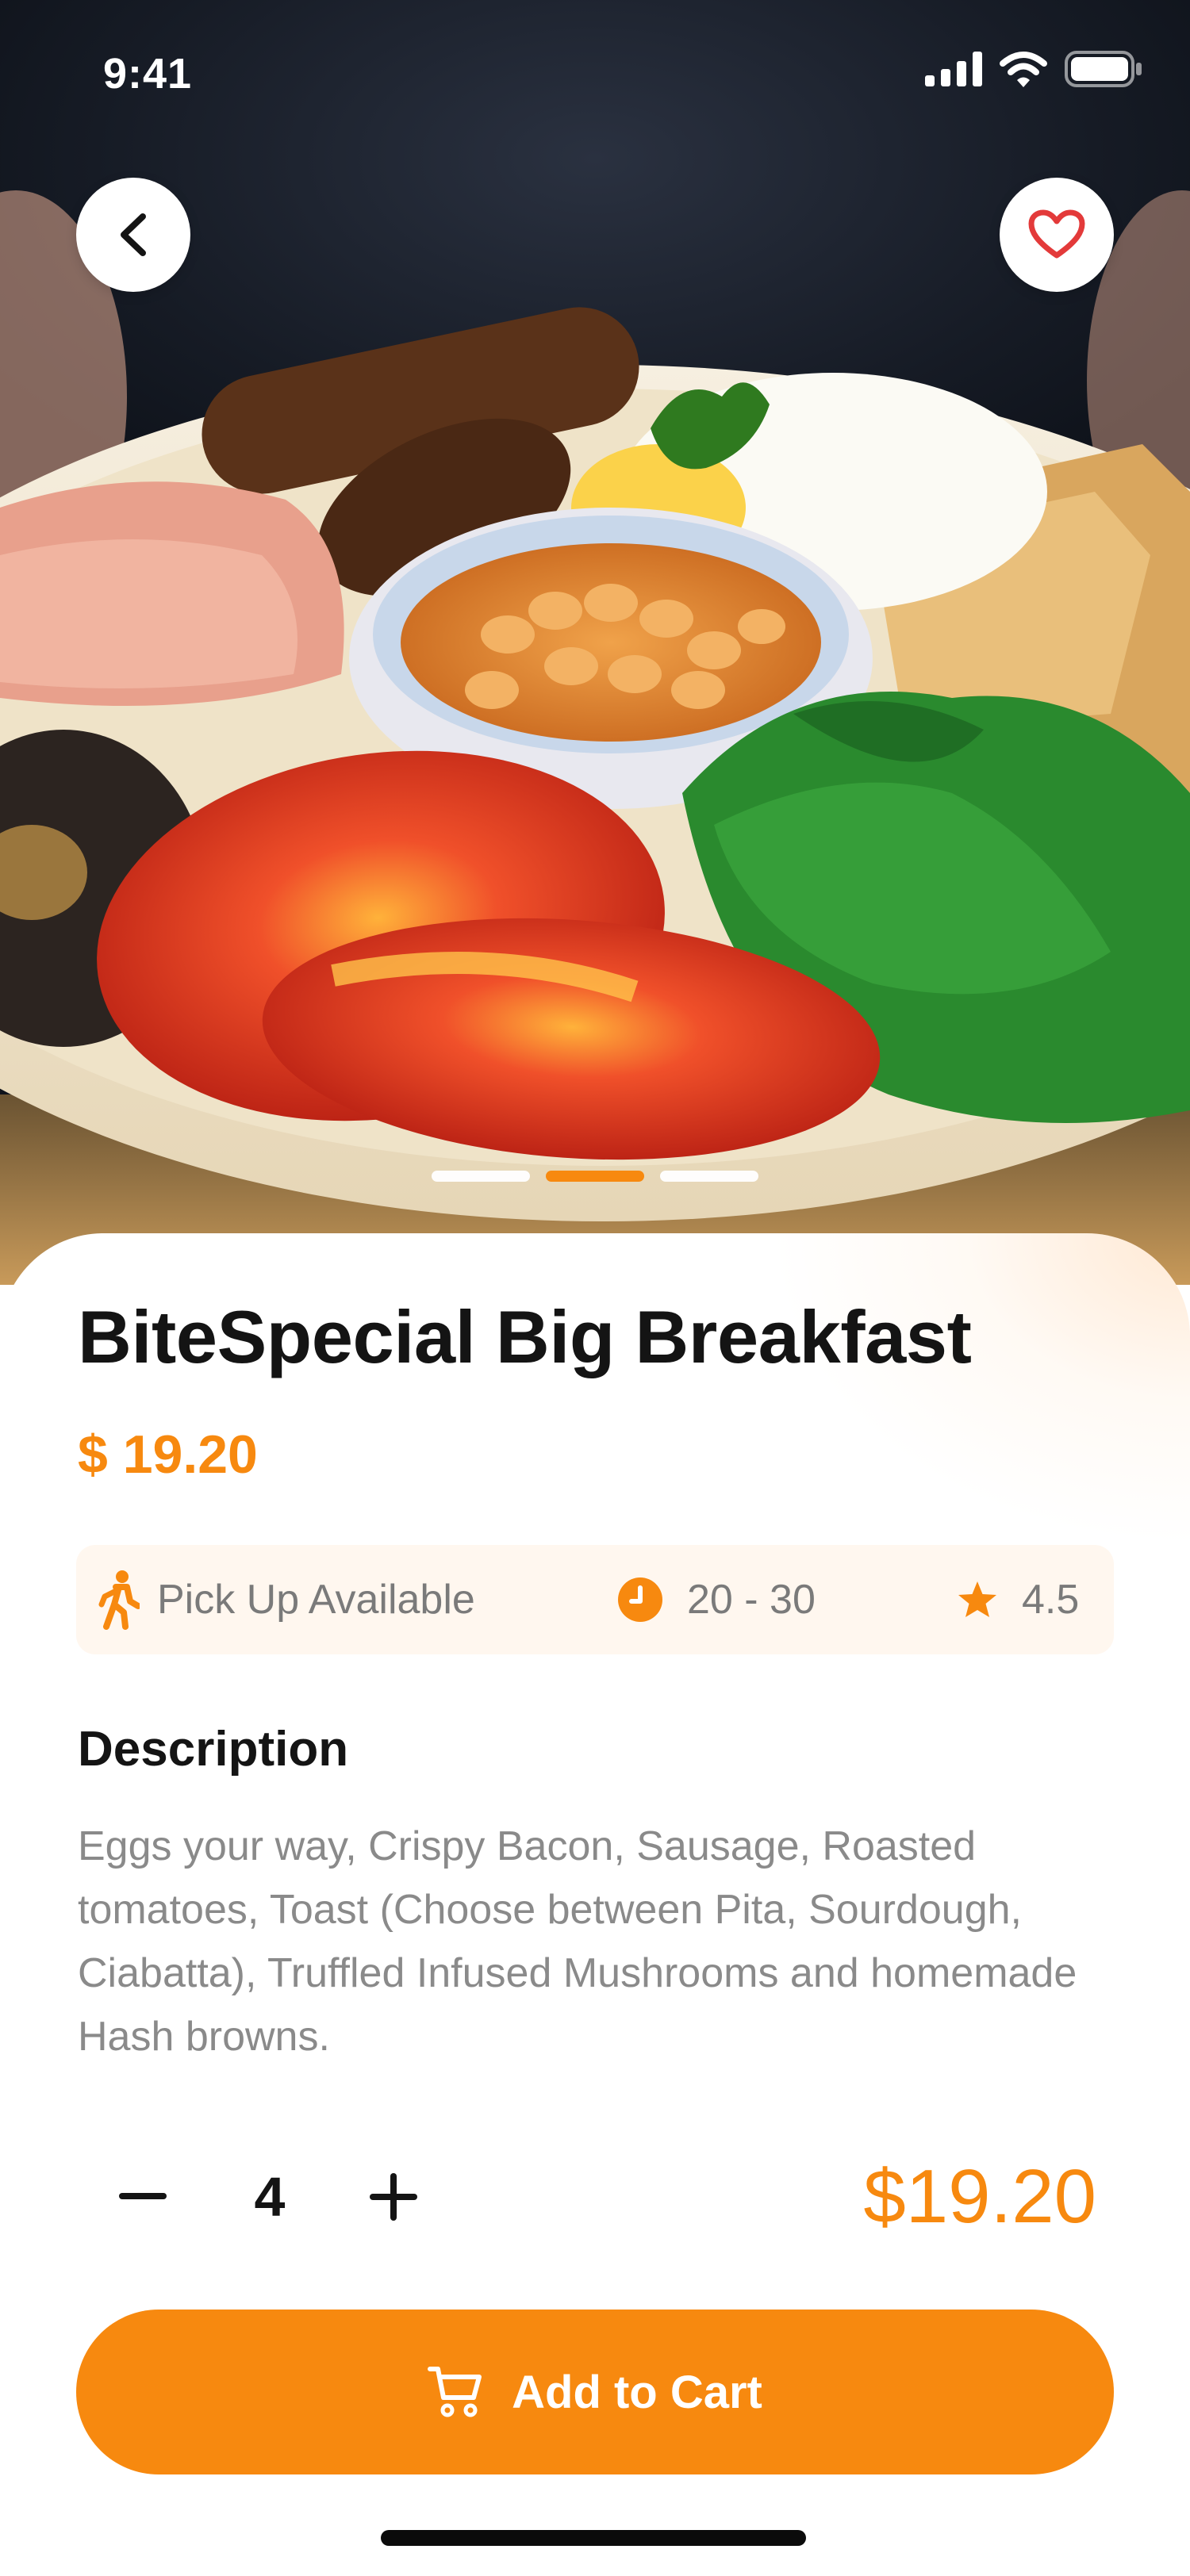 The width and height of the screenshot is (1190, 2576). I want to click on delivery-time-info: 20 - 30, so click(716, 1600).